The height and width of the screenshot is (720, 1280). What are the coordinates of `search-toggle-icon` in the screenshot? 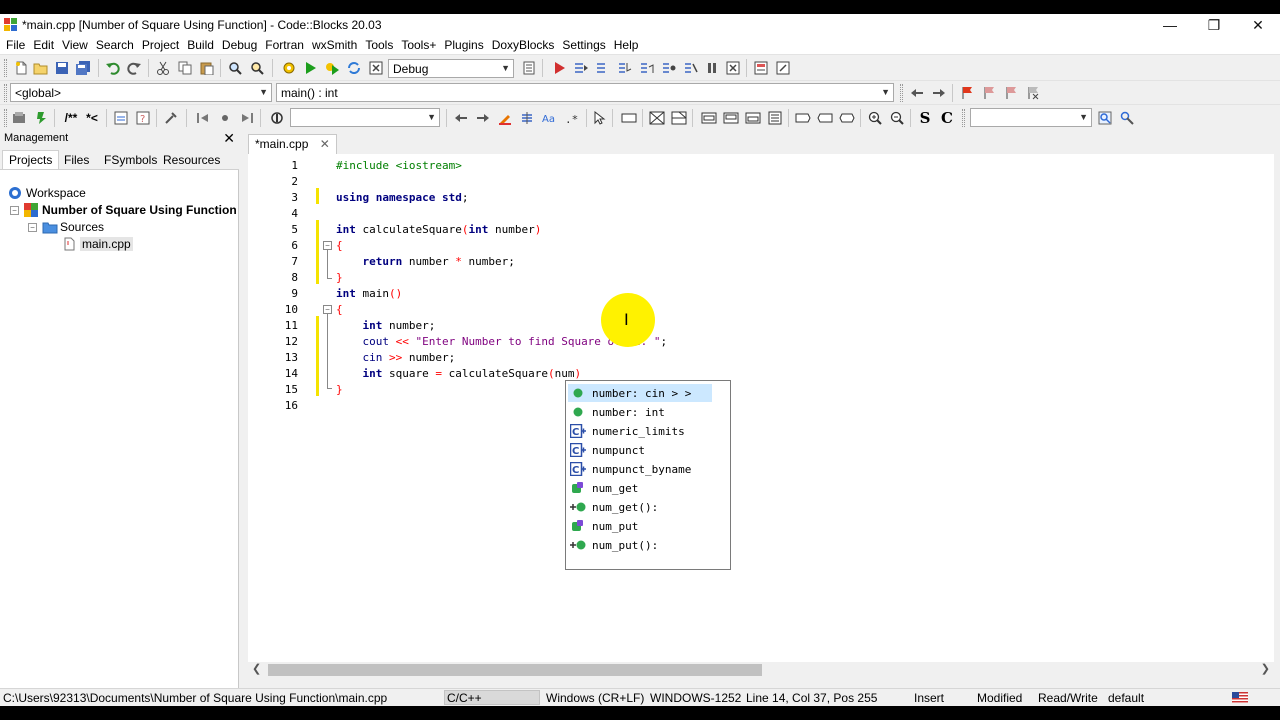 It's located at (277, 118).